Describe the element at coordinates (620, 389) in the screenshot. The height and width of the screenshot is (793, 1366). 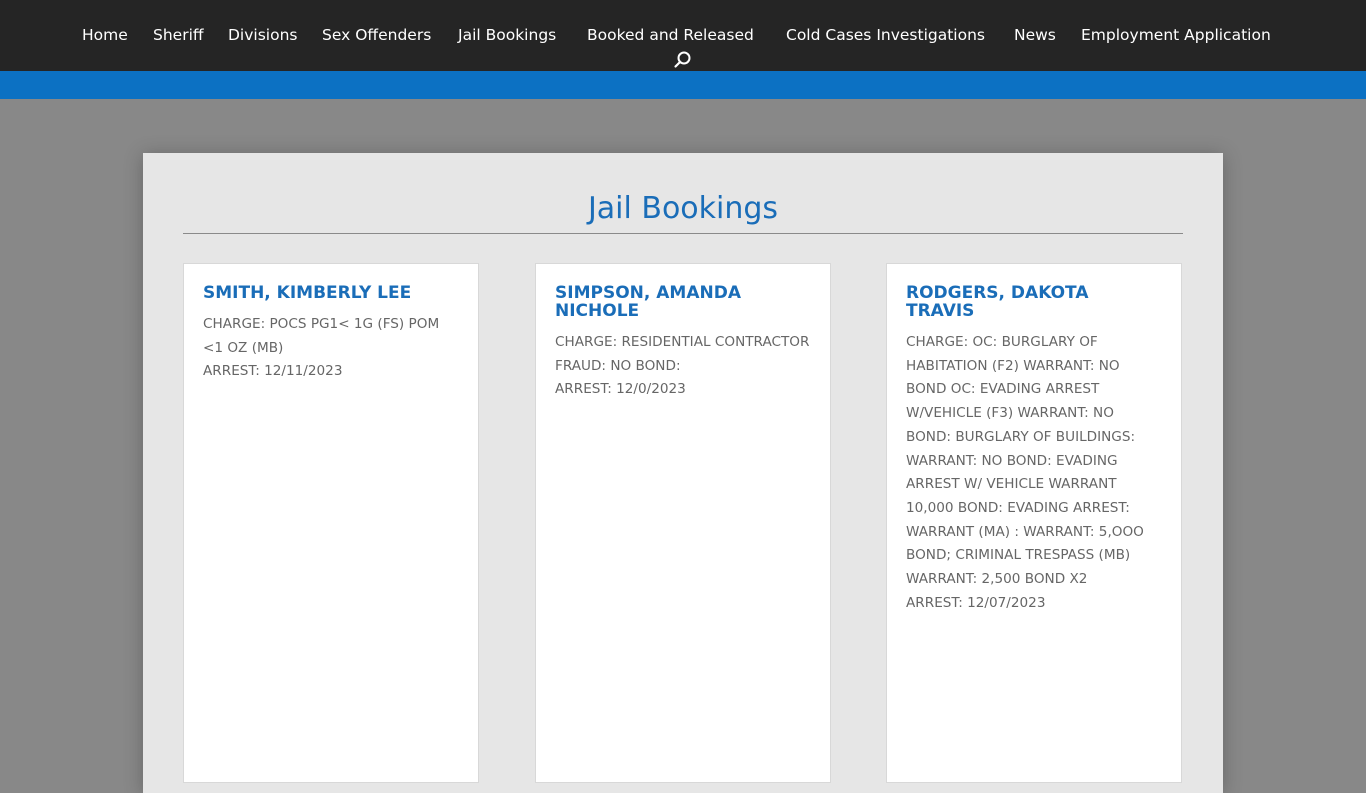
I see `booking-arrest-date: ARREST: 12/0/2023` at that location.